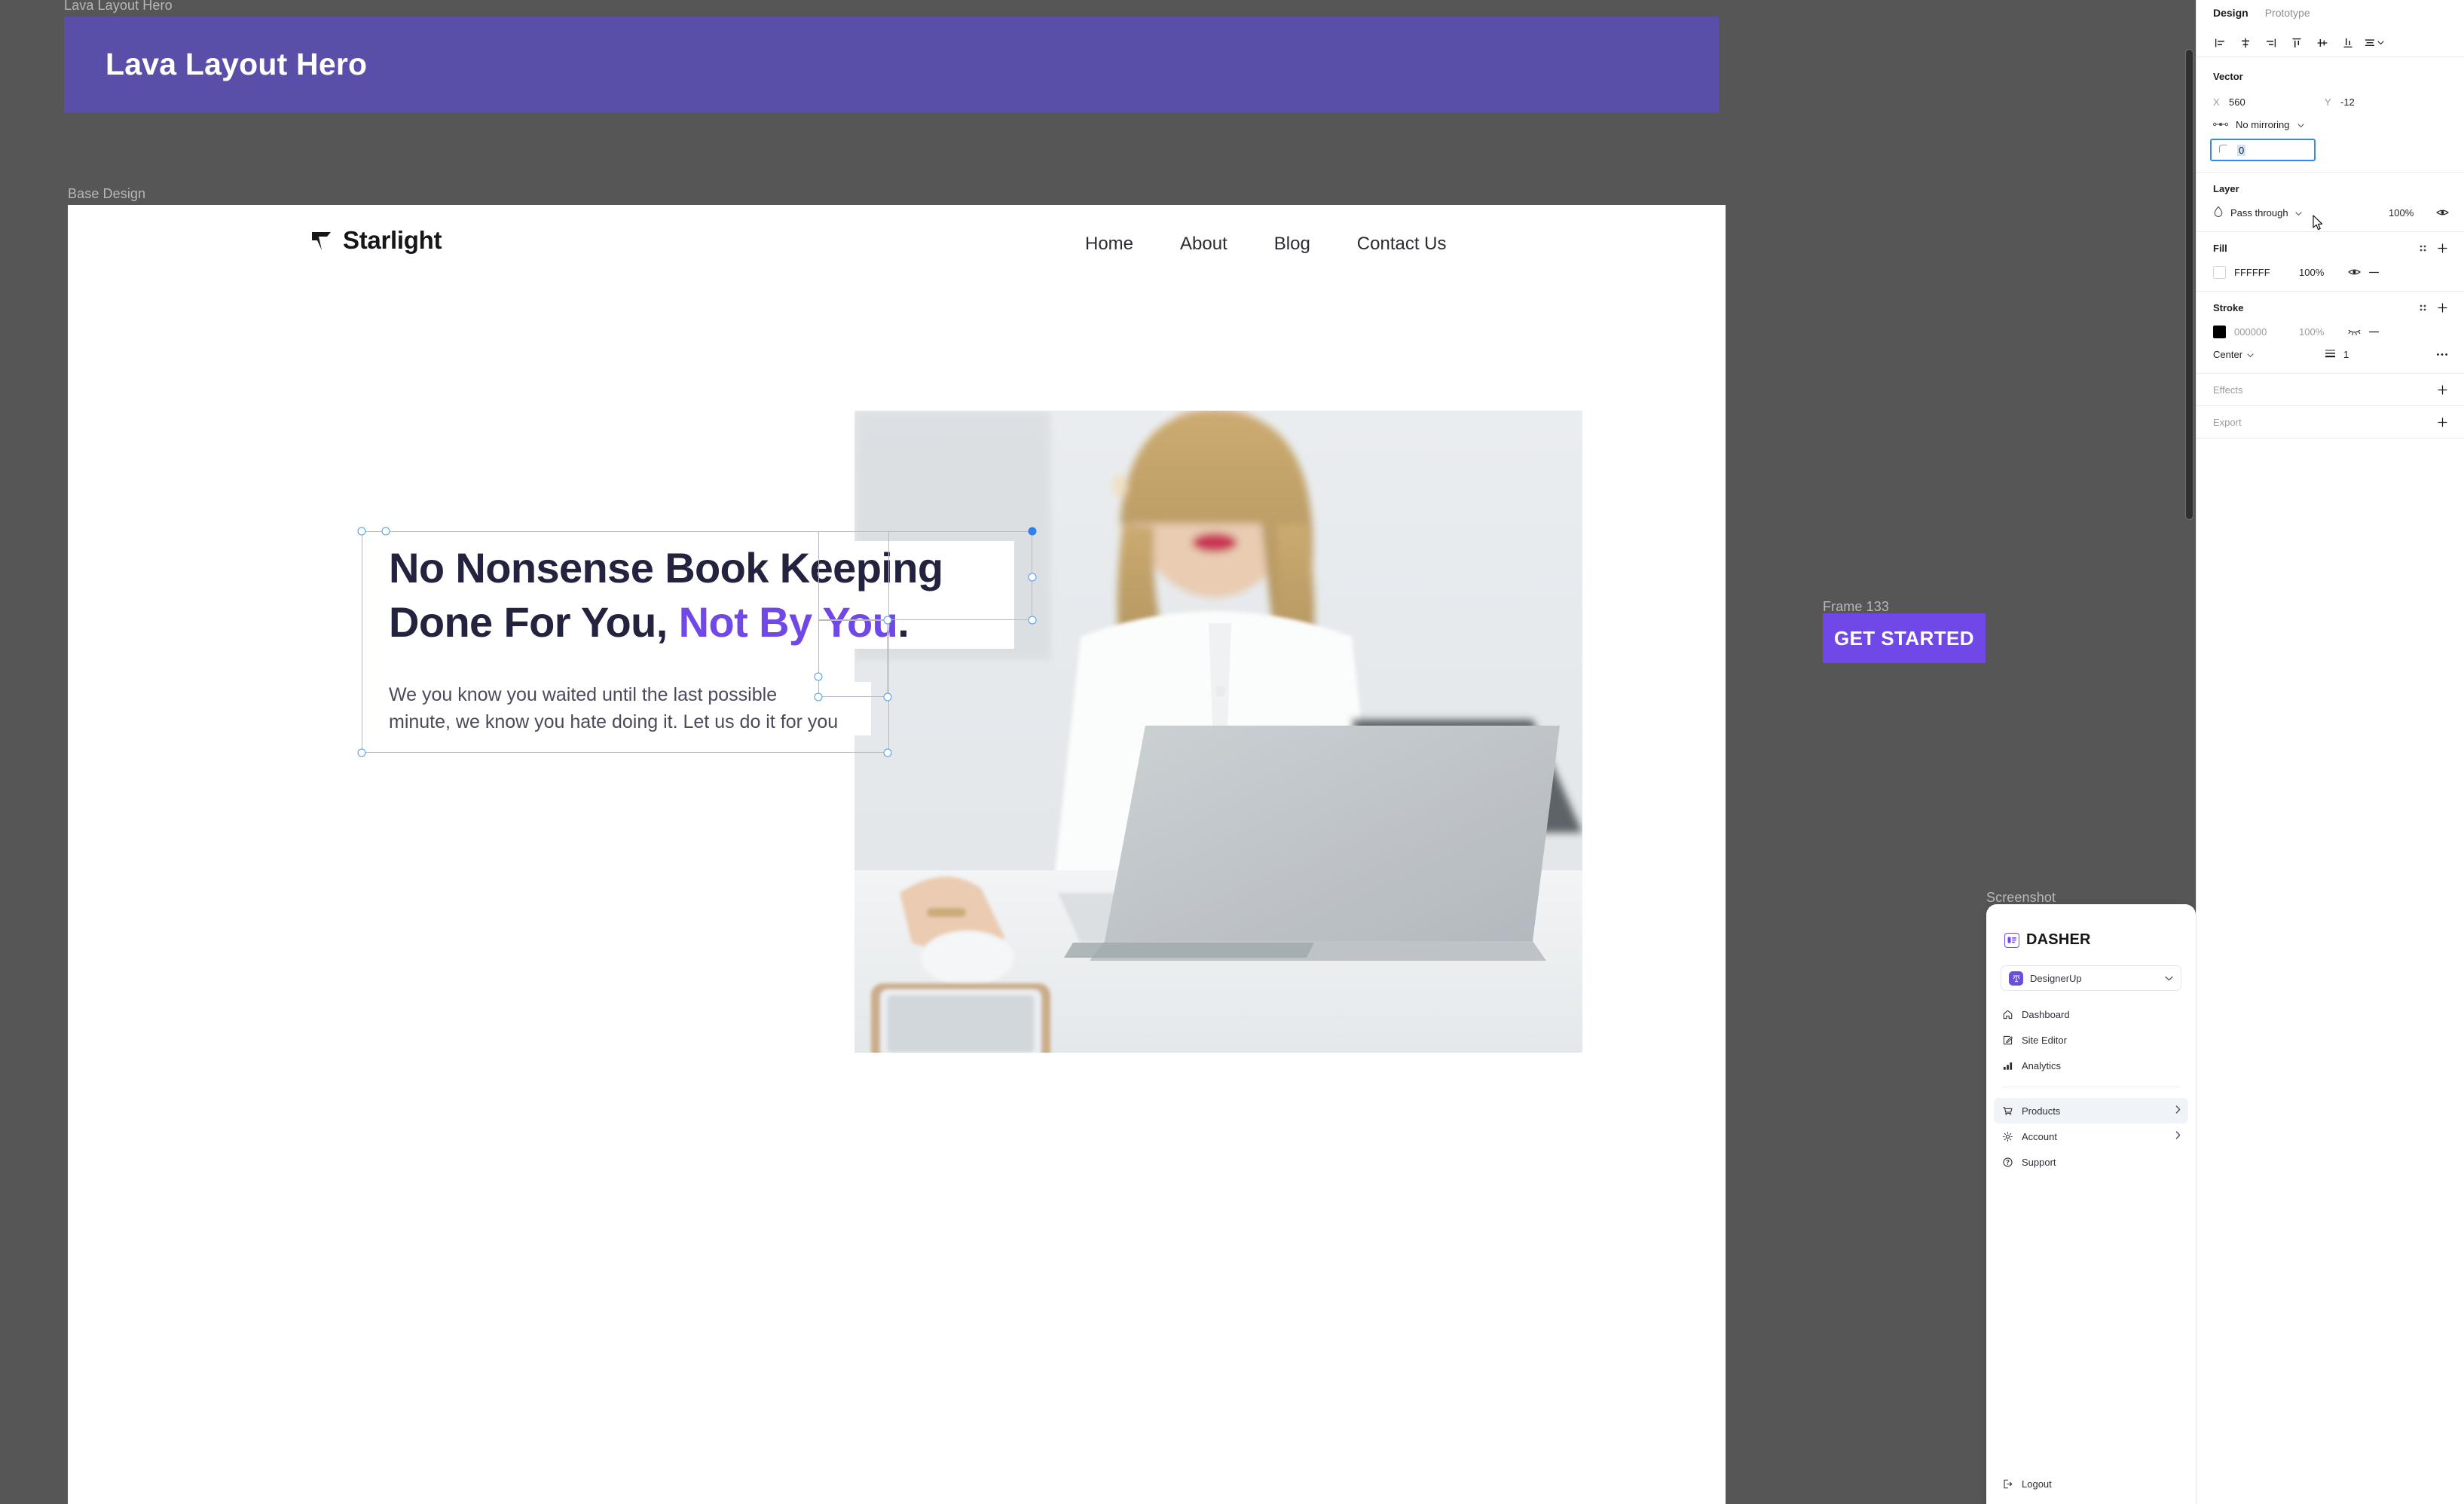  I want to click on frame-label-base-design: Base Design, so click(106, 194).